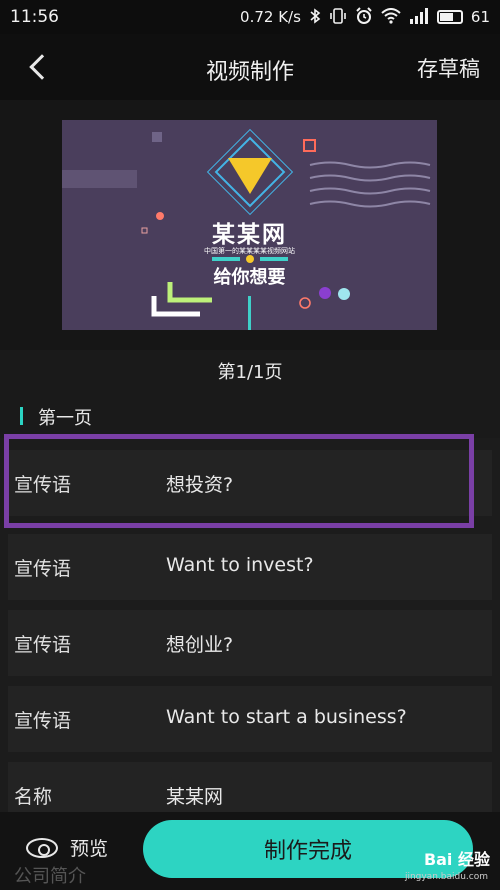  Describe the element at coordinates (286, 717) in the screenshot. I see `field-value: Want to start a business?` at that location.